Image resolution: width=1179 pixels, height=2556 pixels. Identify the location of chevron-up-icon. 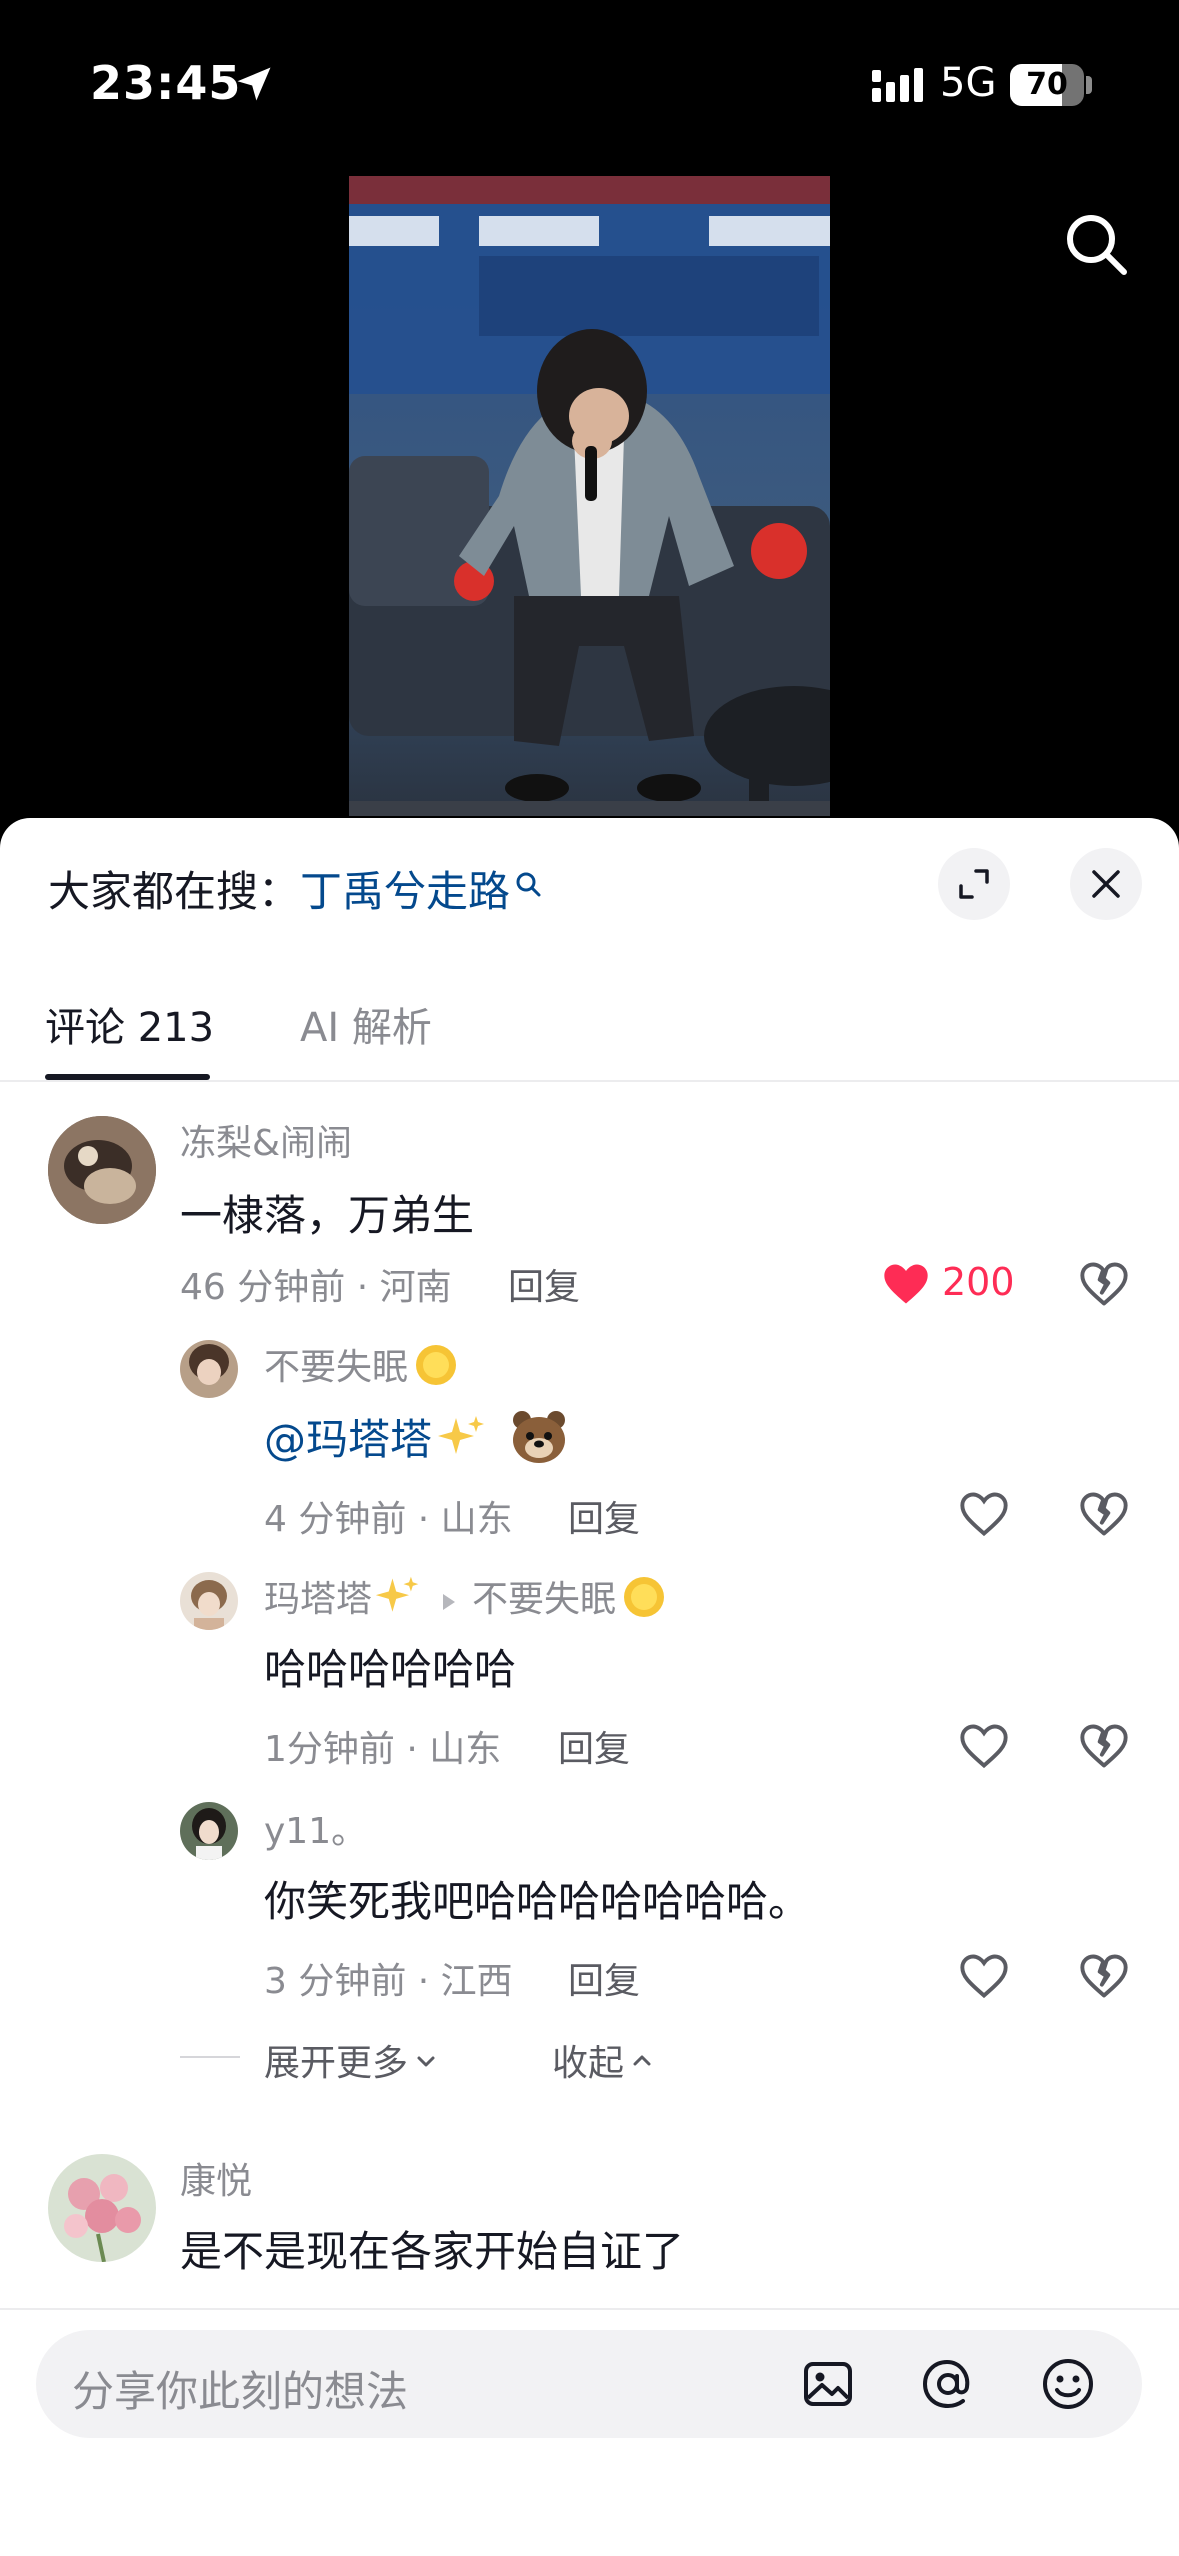
(642, 2060).